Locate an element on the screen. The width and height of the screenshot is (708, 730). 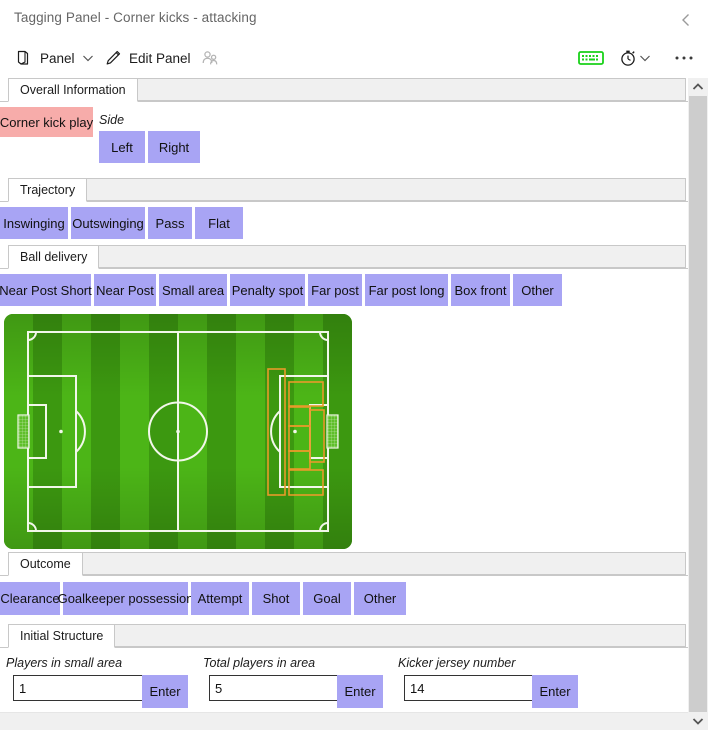
tag-near-post-short: Near Post Short is located at coordinates (46, 290).